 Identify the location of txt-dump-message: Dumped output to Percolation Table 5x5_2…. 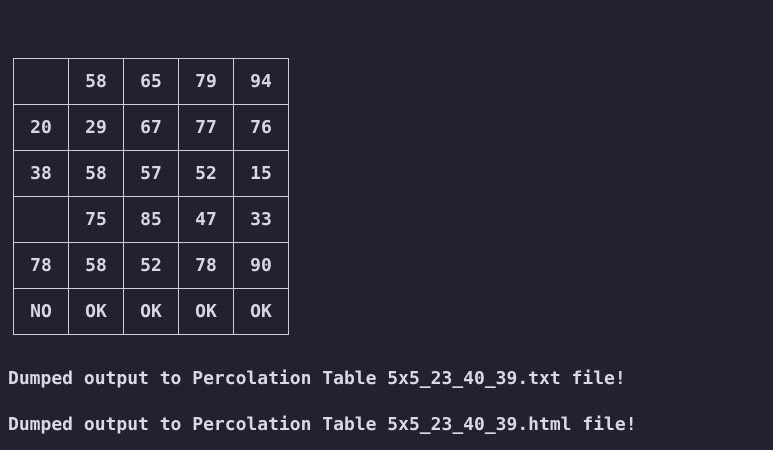
(317, 378).